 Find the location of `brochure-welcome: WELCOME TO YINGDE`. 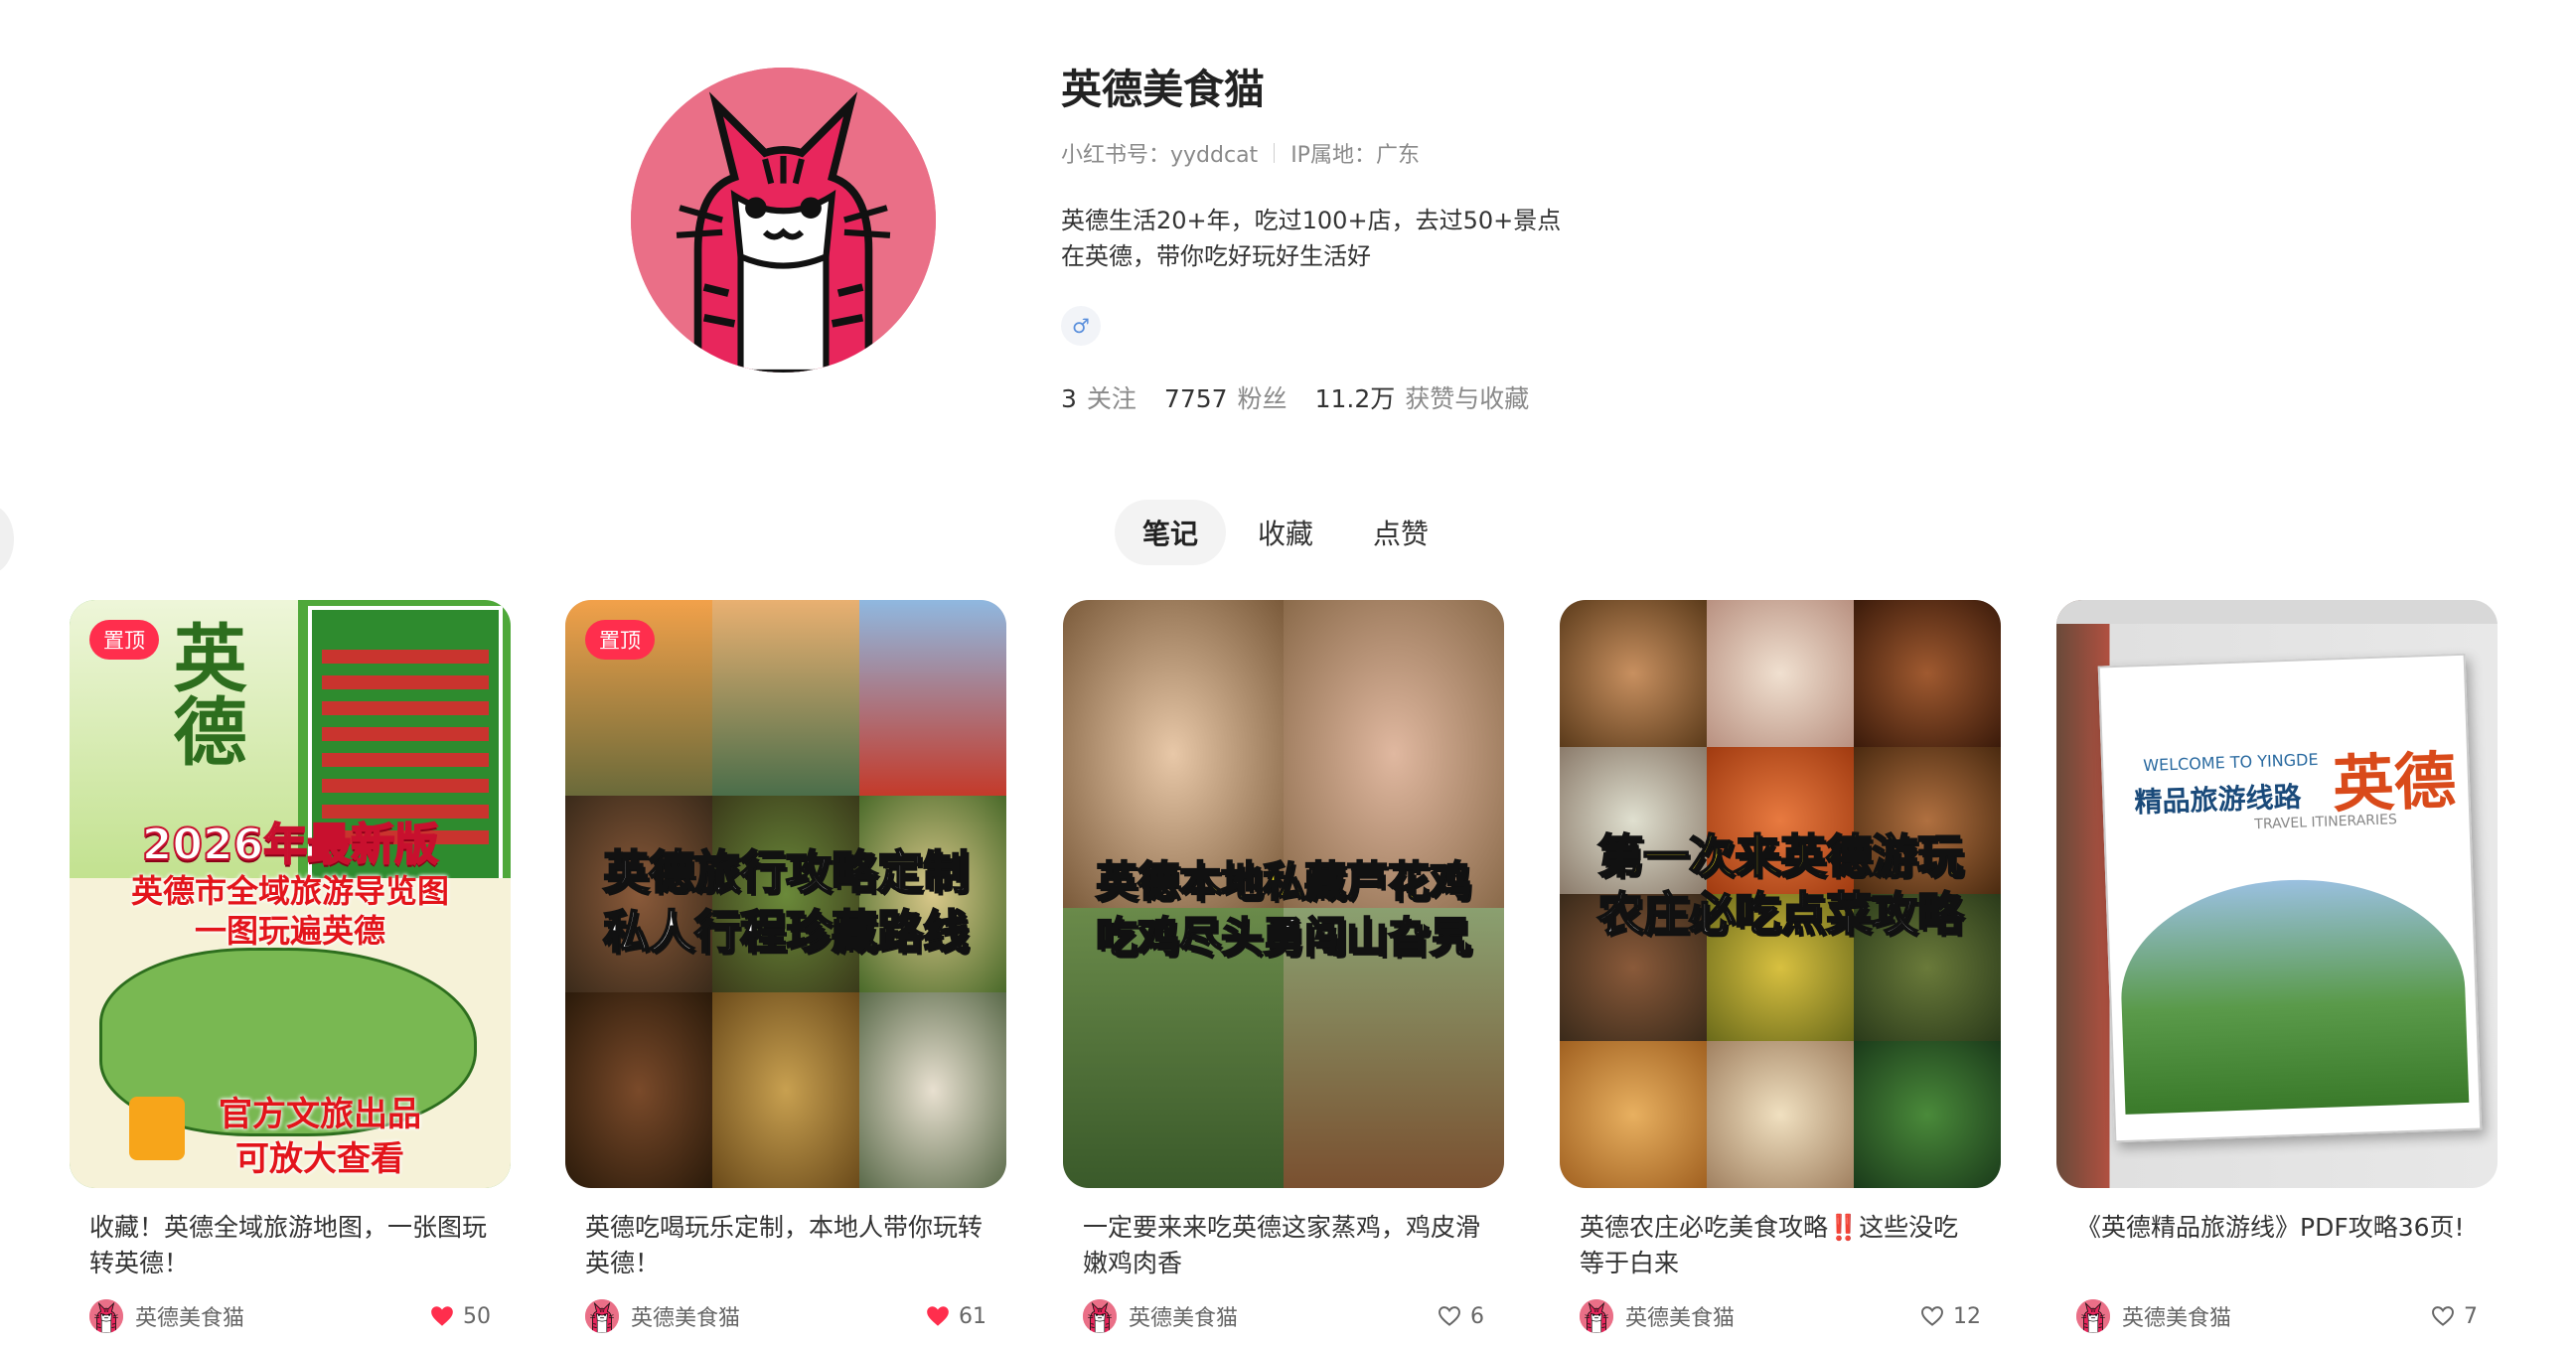

brochure-welcome: WELCOME TO YINGDE is located at coordinates (2230, 762).